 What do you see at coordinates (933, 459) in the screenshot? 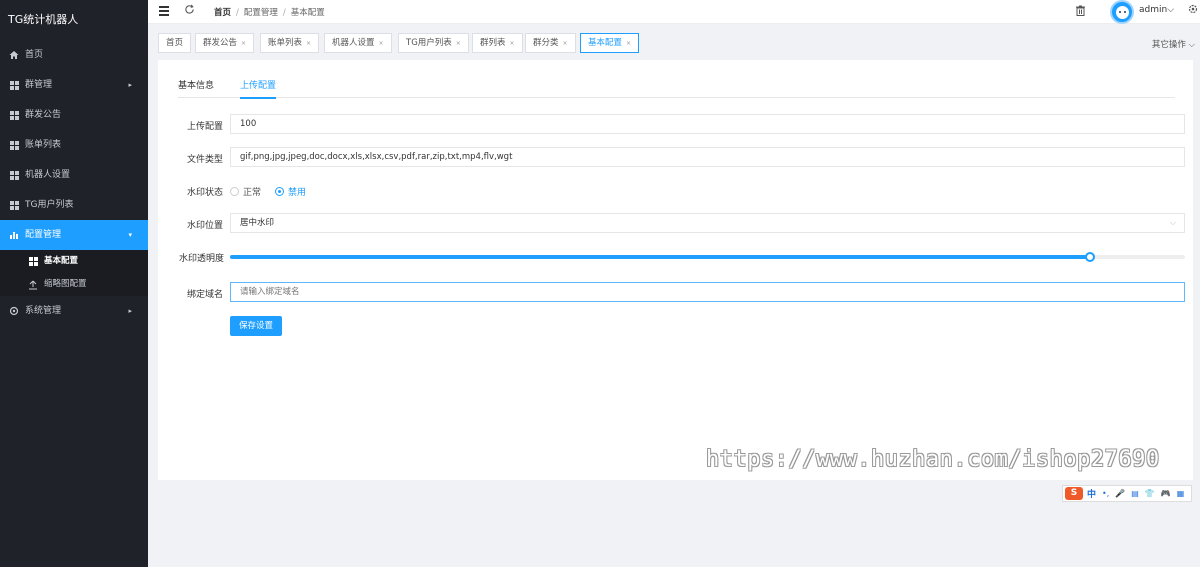
I see `watermark-text: https://www.huzhan.com/ishop27690` at bounding box center [933, 459].